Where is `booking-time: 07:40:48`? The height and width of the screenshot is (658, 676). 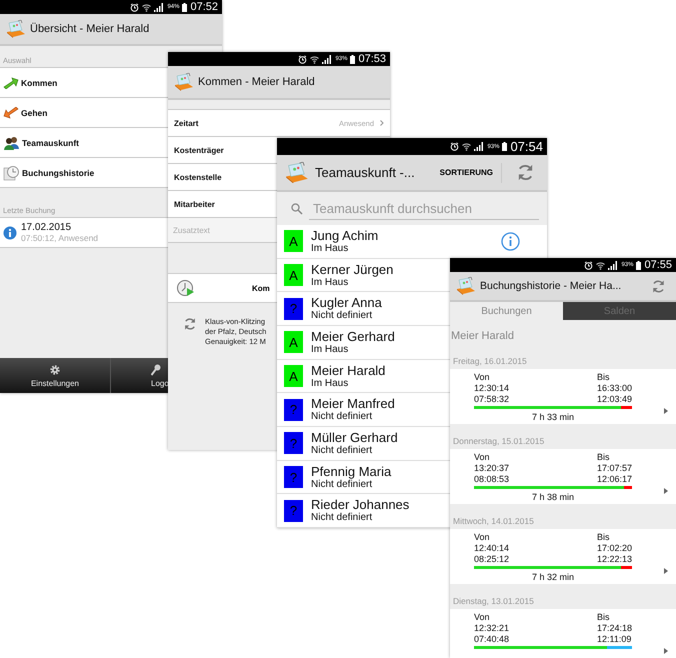 booking-time: 07:40:48 is located at coordinates (492, 639).